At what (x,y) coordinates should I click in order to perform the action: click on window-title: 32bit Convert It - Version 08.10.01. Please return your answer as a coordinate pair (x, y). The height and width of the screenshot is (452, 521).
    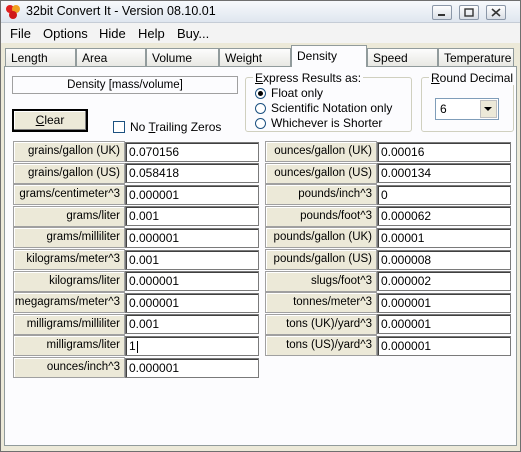
    Looking at the image, I should click on (121, 11).